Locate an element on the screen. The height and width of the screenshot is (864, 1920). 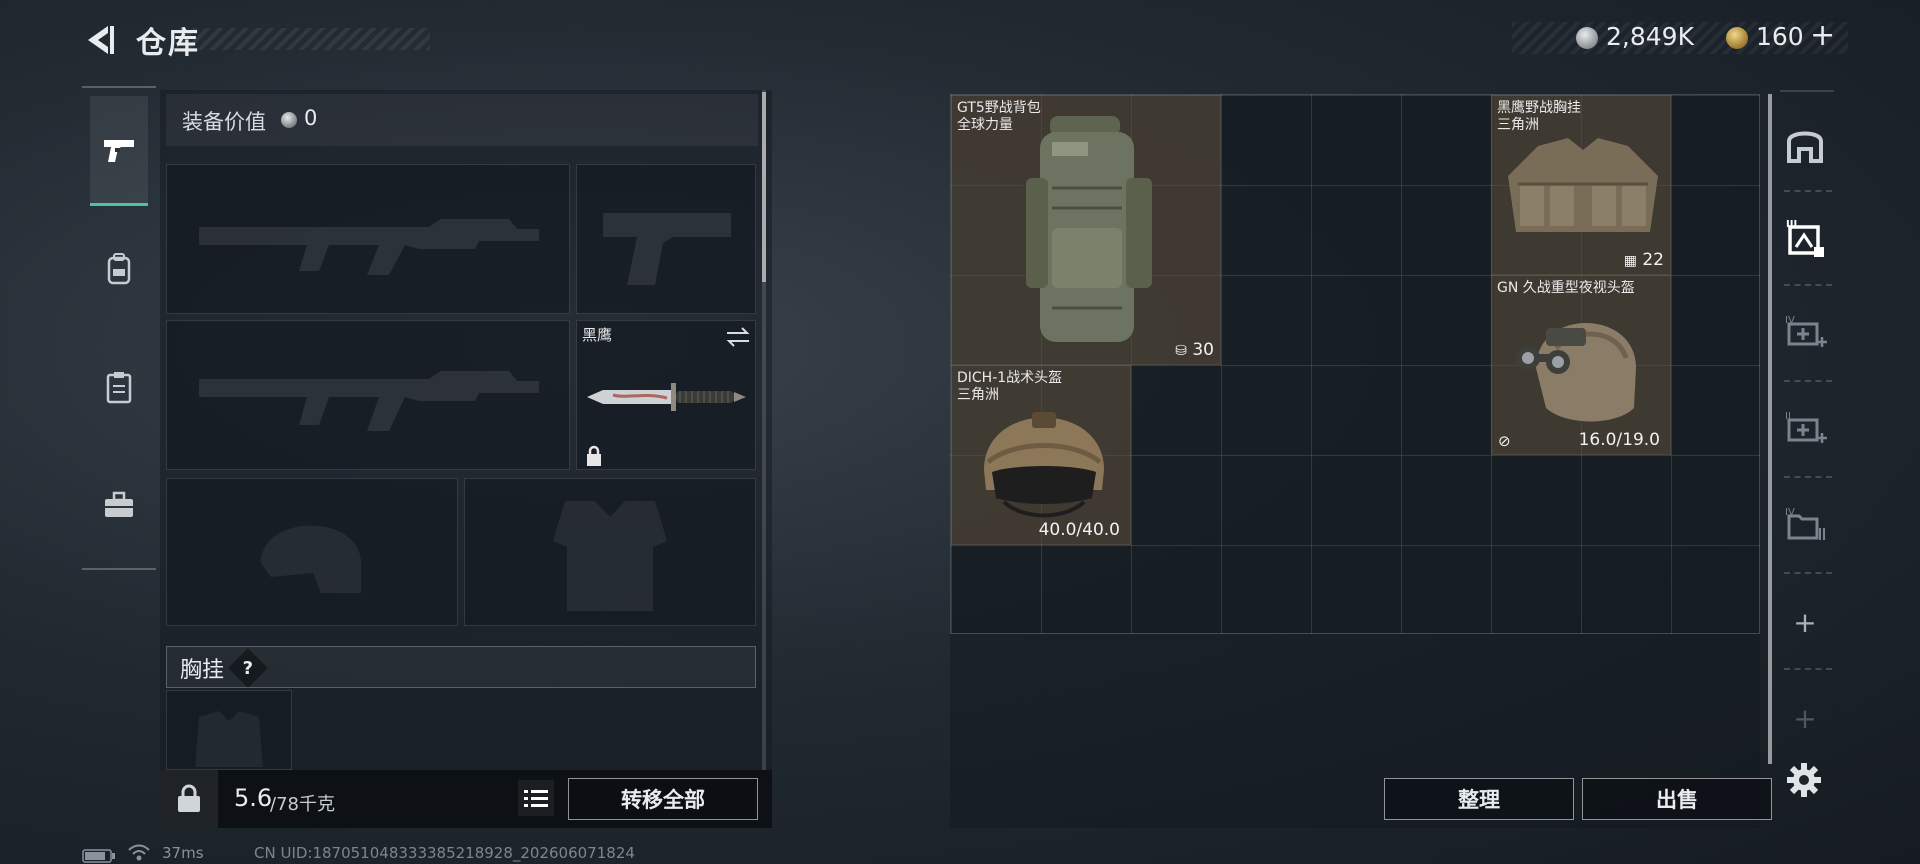
add-stash-ii-button: II is located at coordinates (1805, 428).